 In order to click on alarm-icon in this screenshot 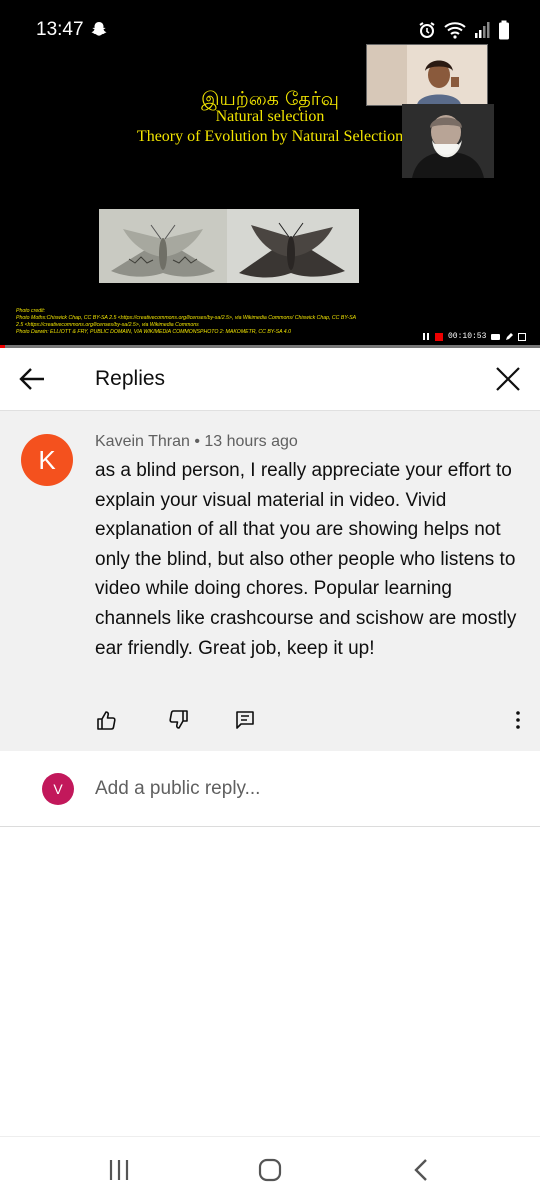, I will do `click(427, 30)`.